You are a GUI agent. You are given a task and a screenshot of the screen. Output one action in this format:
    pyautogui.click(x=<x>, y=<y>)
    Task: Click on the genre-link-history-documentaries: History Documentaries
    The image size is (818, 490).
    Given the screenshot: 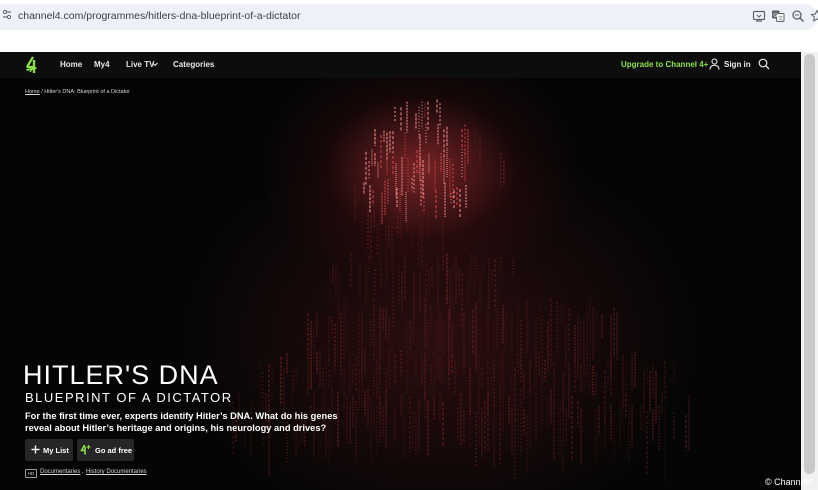 What is the action you would take?
    pyautogui.click(x=116, y=472)
    